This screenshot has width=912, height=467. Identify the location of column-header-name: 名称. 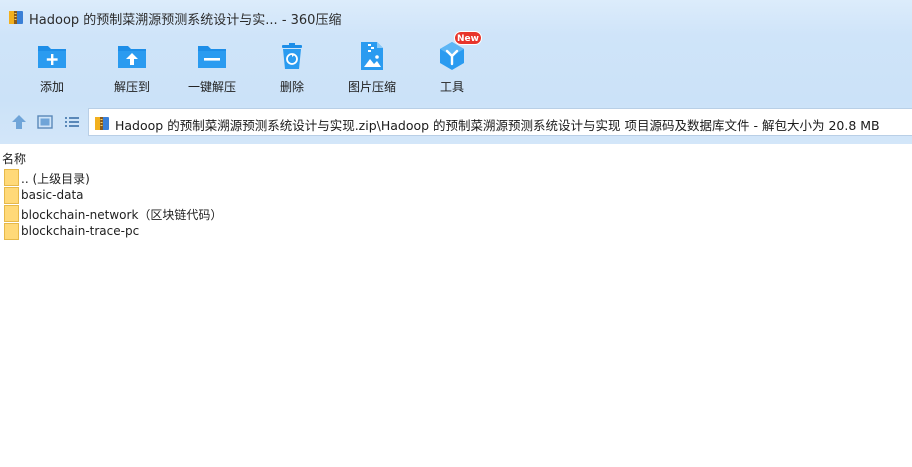
(14, 158).